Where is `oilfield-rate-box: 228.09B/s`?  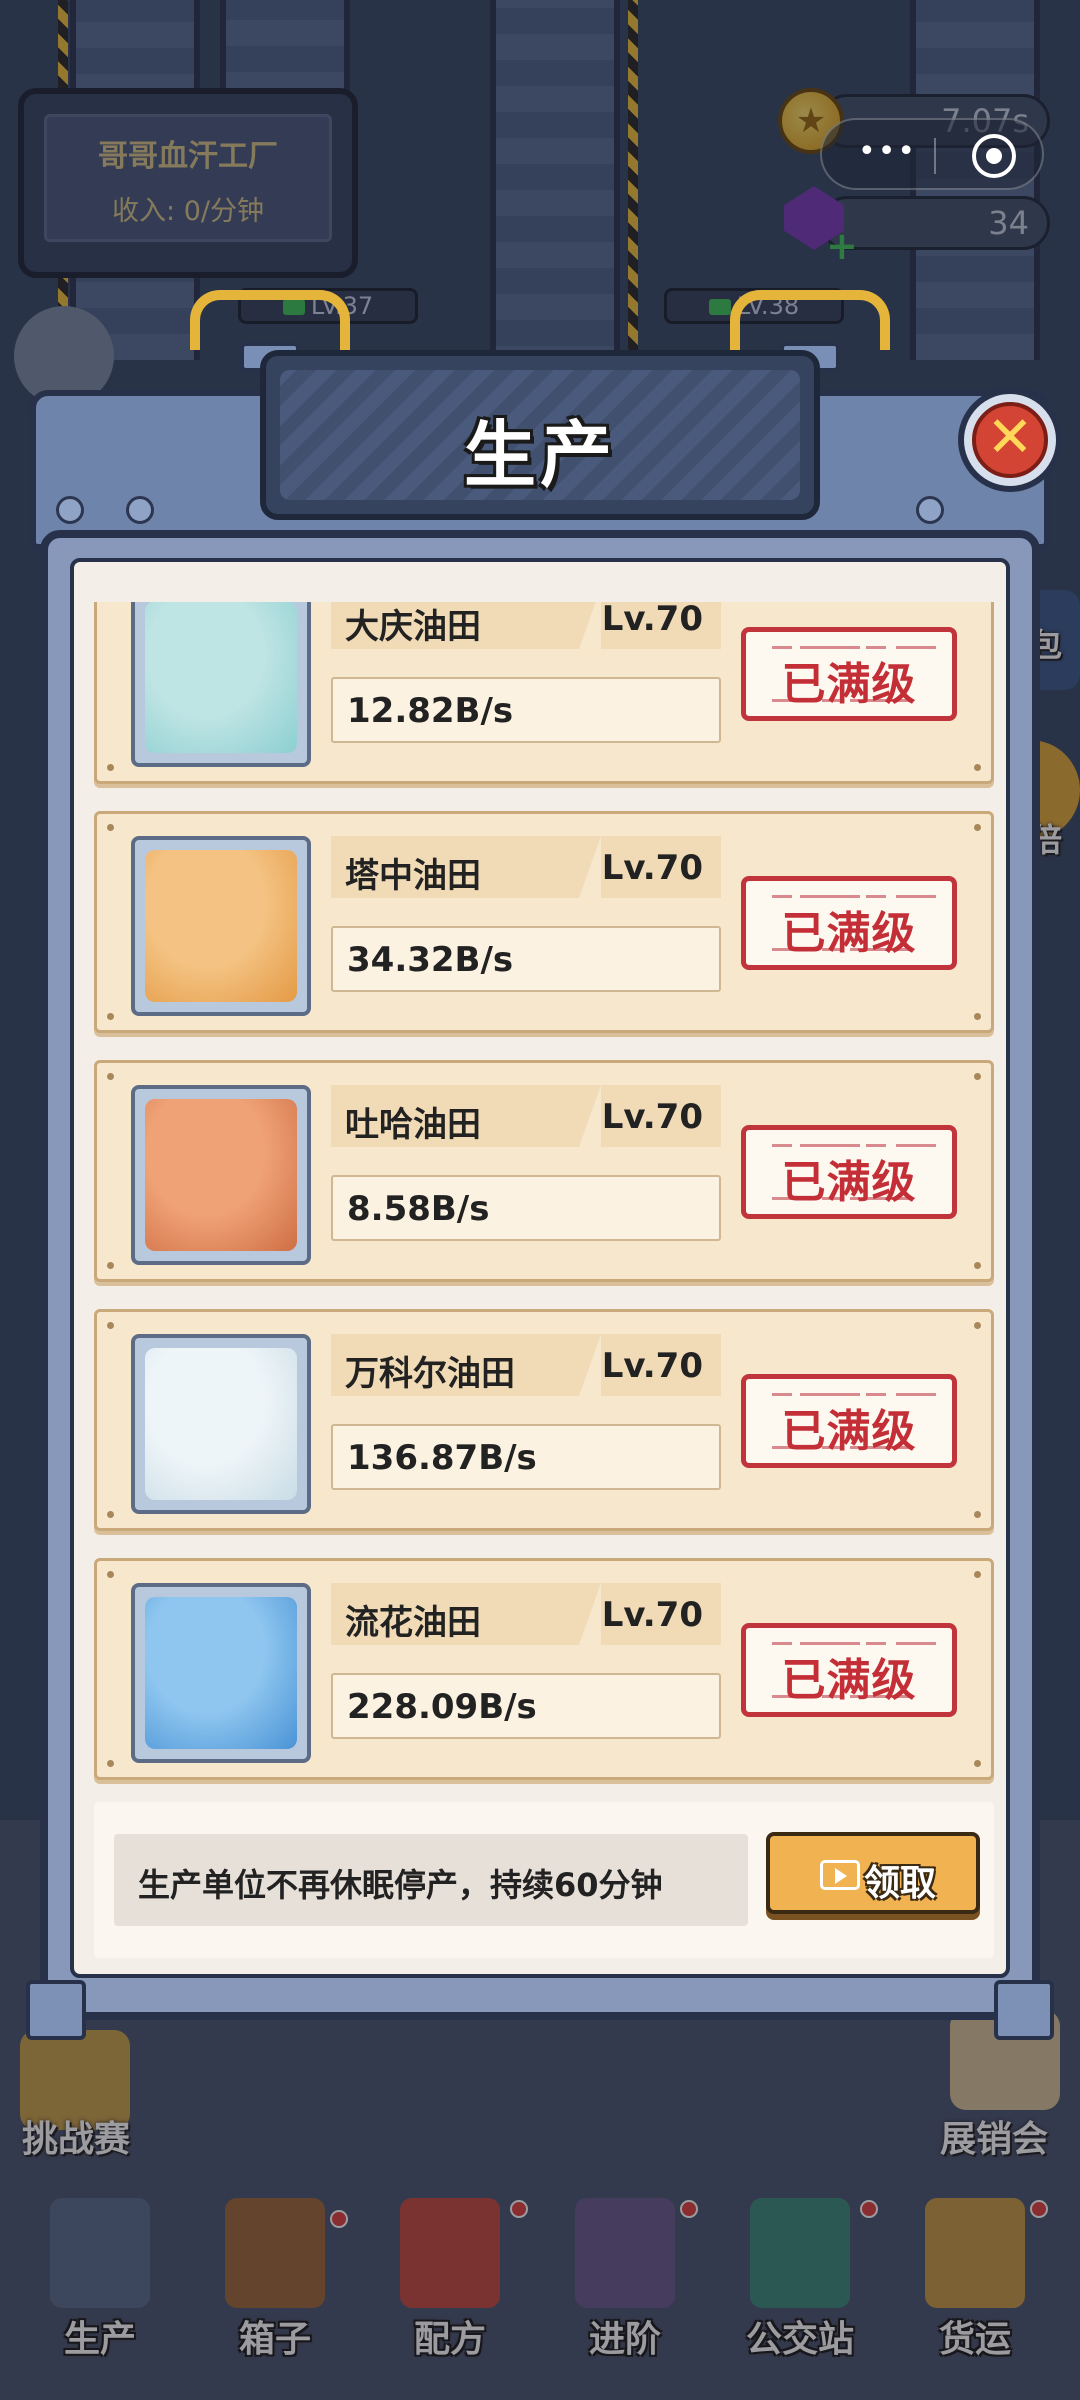 oilfield-rate-box: 228.09B/s is located at coordinates (526, 1706).